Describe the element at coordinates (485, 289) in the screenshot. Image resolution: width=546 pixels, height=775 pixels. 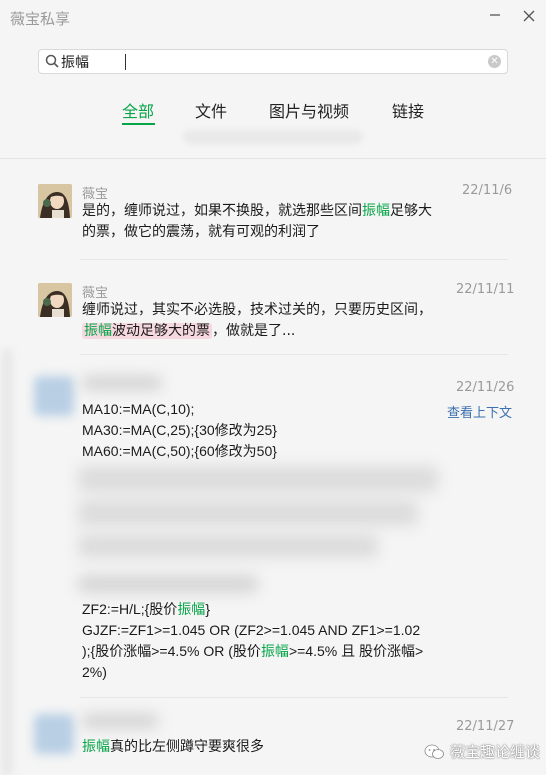
I see `message-date: 22/11/11` at that location.